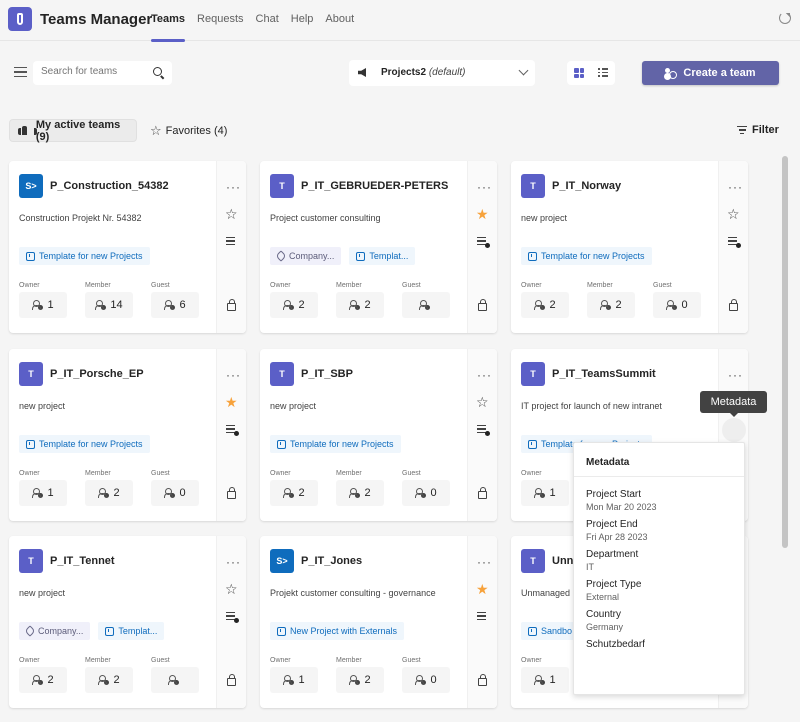 This screenshot has width=800, height=722. Describe the element at coordinates (758, 130) in the screenshot. I see `filter-button: Filter` at that location.